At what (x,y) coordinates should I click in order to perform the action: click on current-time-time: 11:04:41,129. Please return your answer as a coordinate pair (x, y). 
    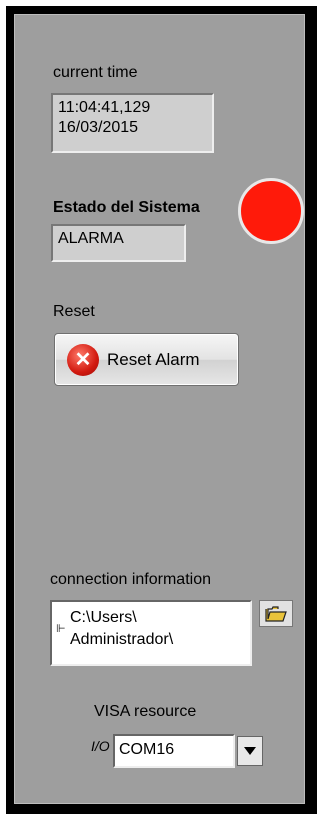
    Looking at the image, I should click on (104, 107).